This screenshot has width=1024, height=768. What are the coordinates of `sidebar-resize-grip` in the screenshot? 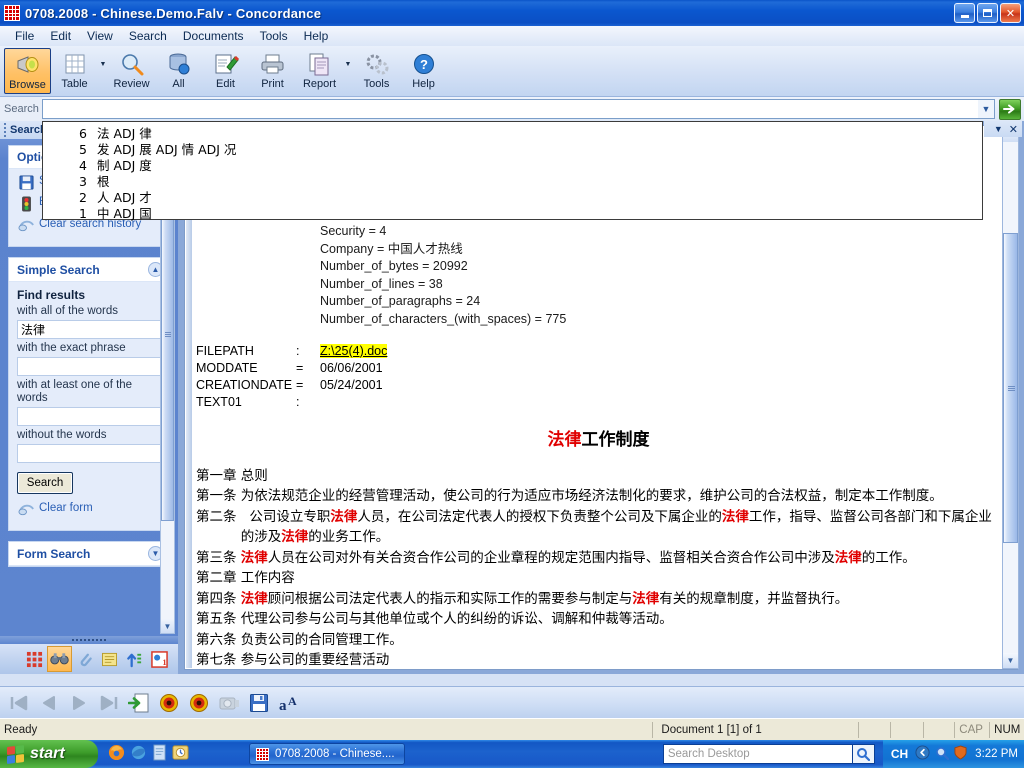 It's located at (89, 640).